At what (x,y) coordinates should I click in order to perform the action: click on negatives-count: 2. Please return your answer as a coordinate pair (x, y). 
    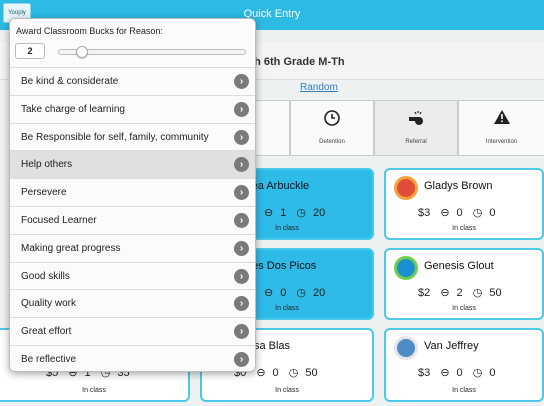
    Looking at the image, I should click on (459, 293).